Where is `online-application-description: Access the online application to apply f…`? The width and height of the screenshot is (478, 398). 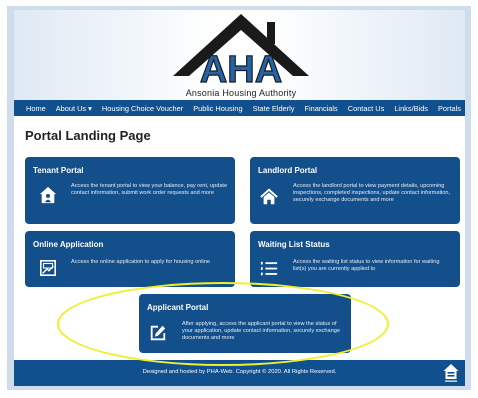 online-application-description: Access the online application to apply f… is located at coordinates (141, 262).